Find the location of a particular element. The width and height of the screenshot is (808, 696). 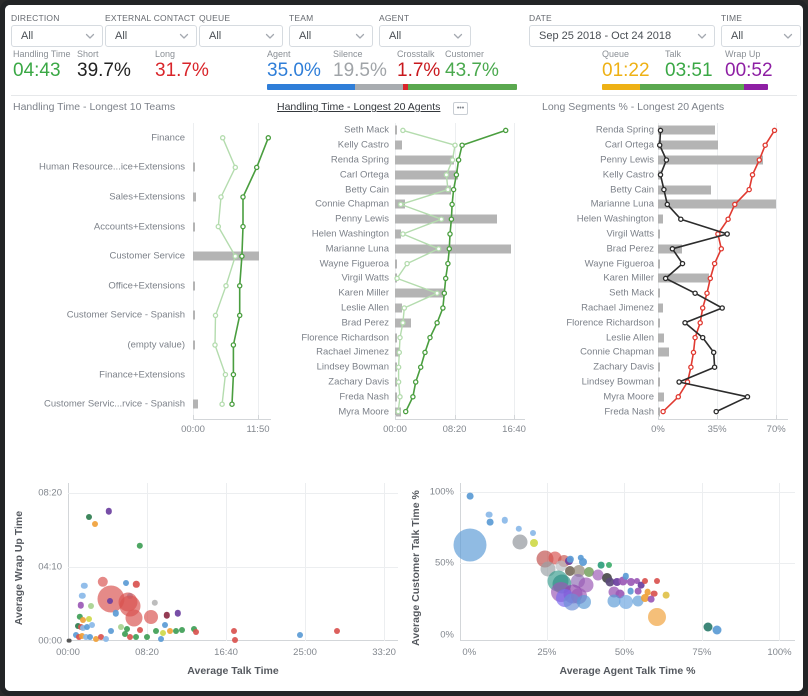

line-long-segments-% is located at coordinates (719, 271).